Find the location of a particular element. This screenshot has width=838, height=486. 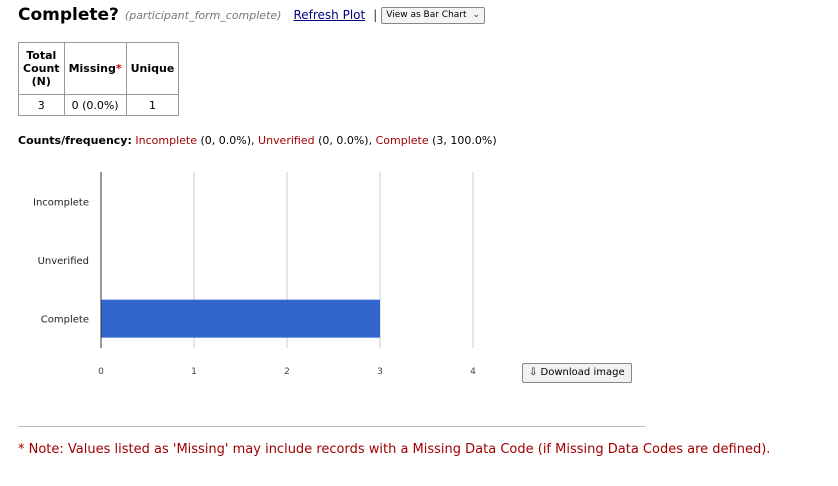

x-tick-label-0: 0 is located at coordinates (101, 372).